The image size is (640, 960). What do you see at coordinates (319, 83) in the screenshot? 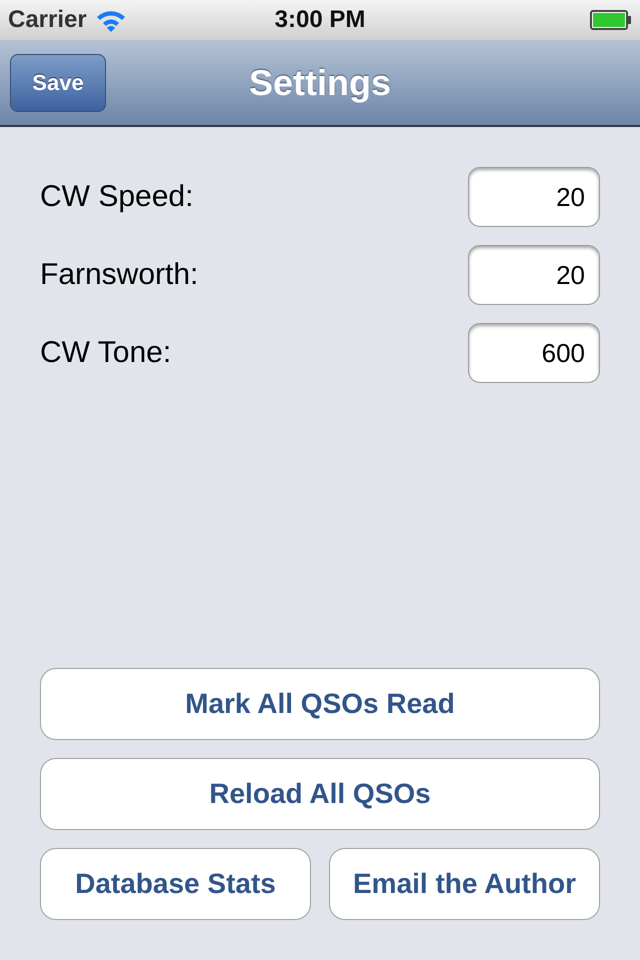
I see `screen-title: Settings` at bounding box center [319, 83].